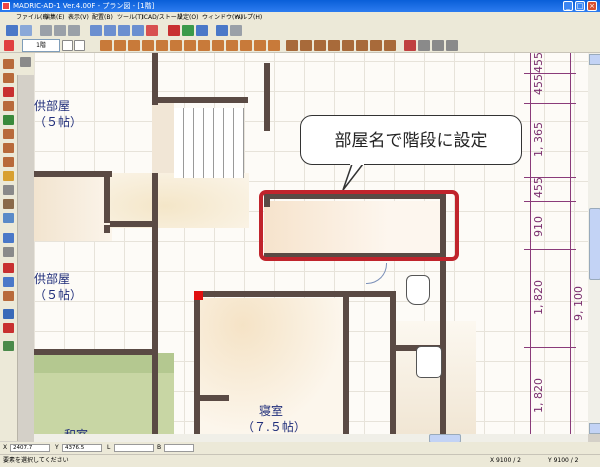 This screenshot has height=467, width=600. Describe the element at coordinates (8, 190) in the screenshot. I see `palette-grid-icon` at that location.